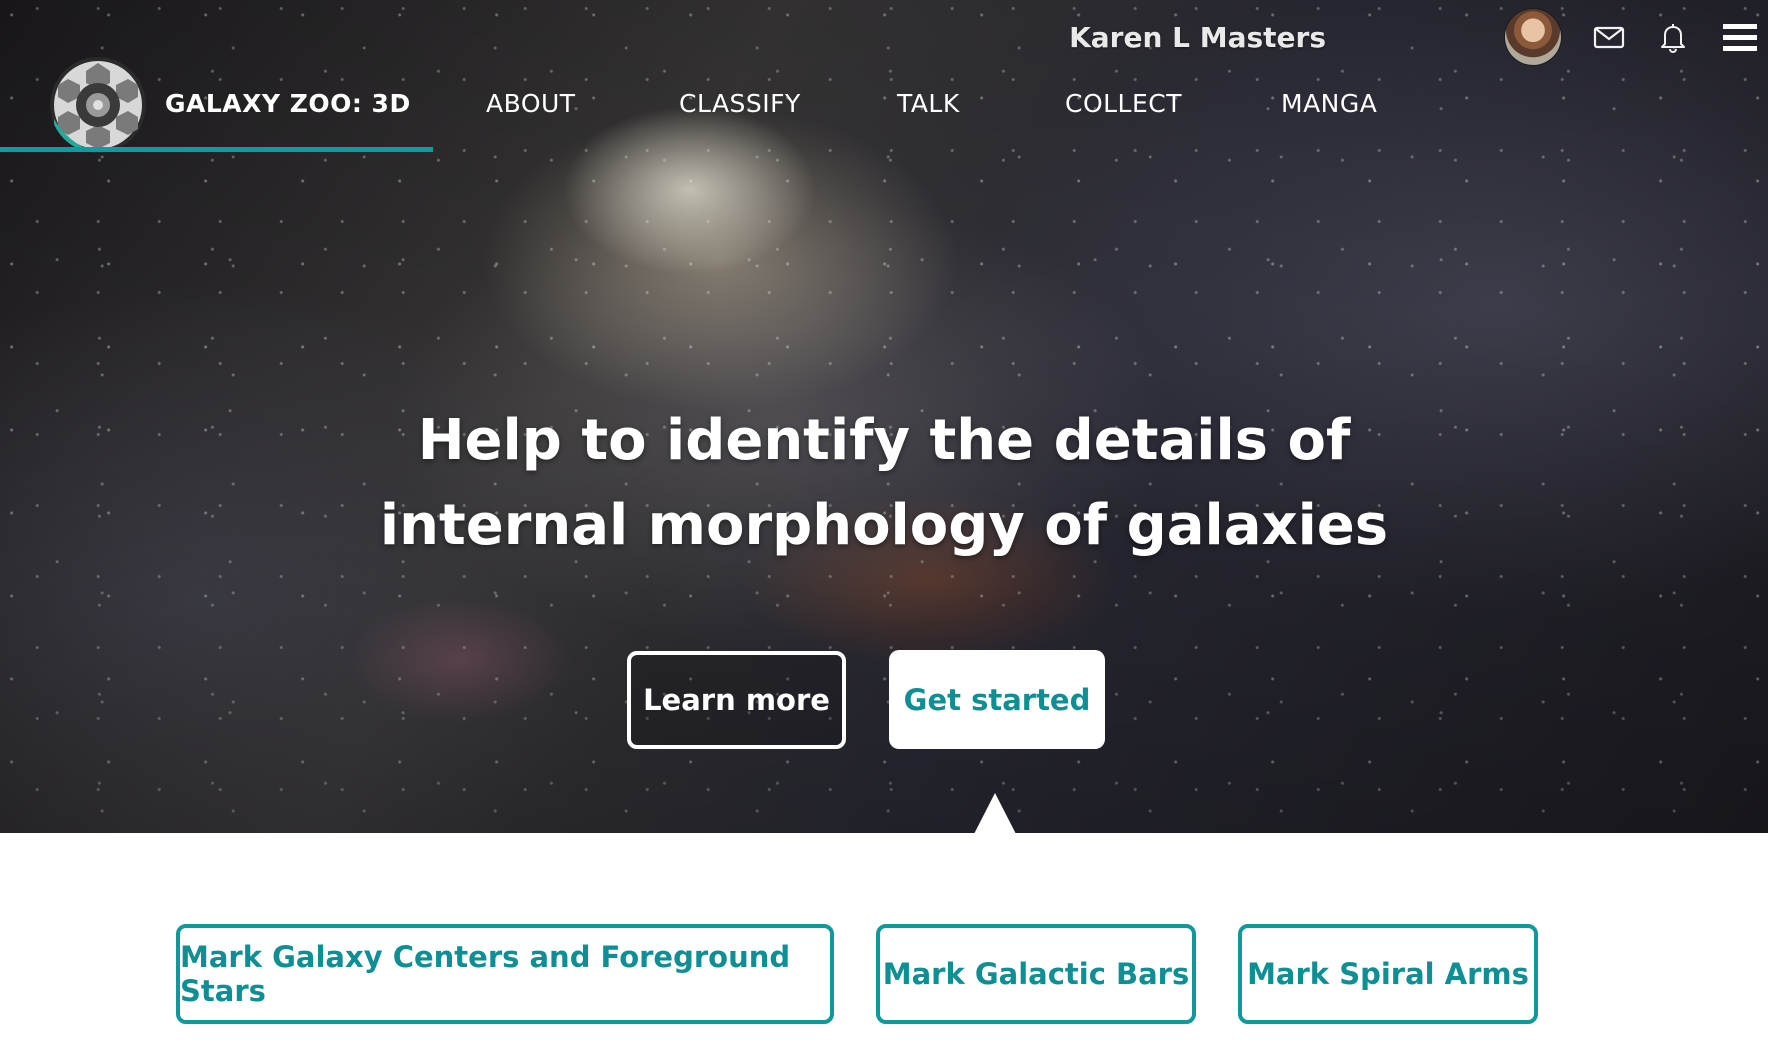  What do you see at coordinates (884, 525) in the screenshot?
I see `headline-line-2: internal morphology of galaxies` at bounding box center [884, 525].